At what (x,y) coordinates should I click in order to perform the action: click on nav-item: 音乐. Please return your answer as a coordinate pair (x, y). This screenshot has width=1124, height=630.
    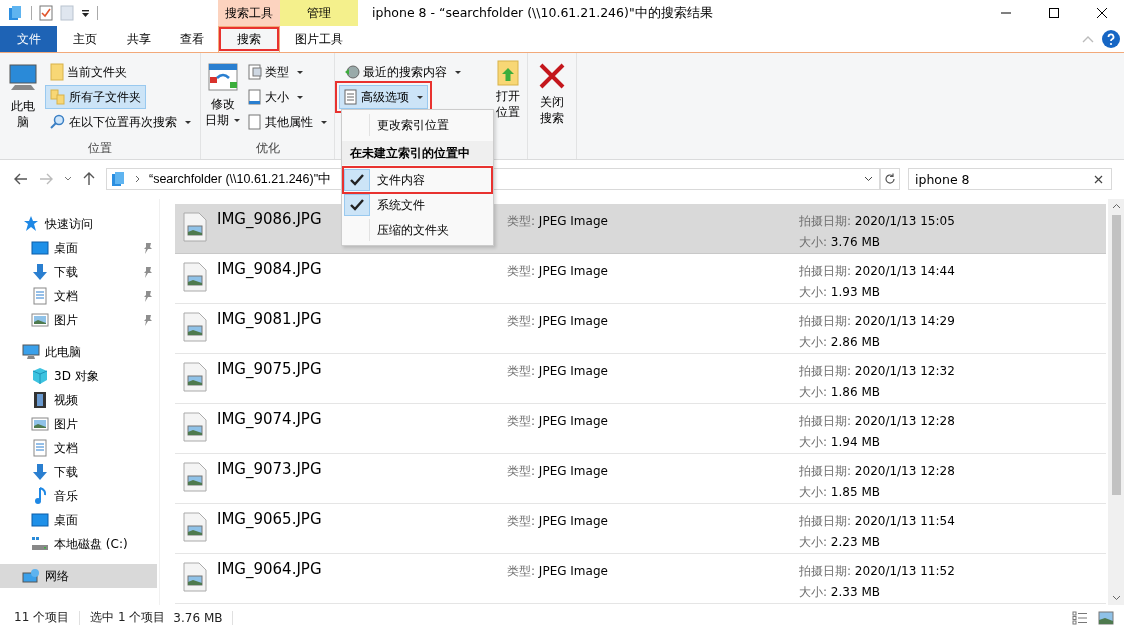
    Looking at the image, I should click on (78, 496).